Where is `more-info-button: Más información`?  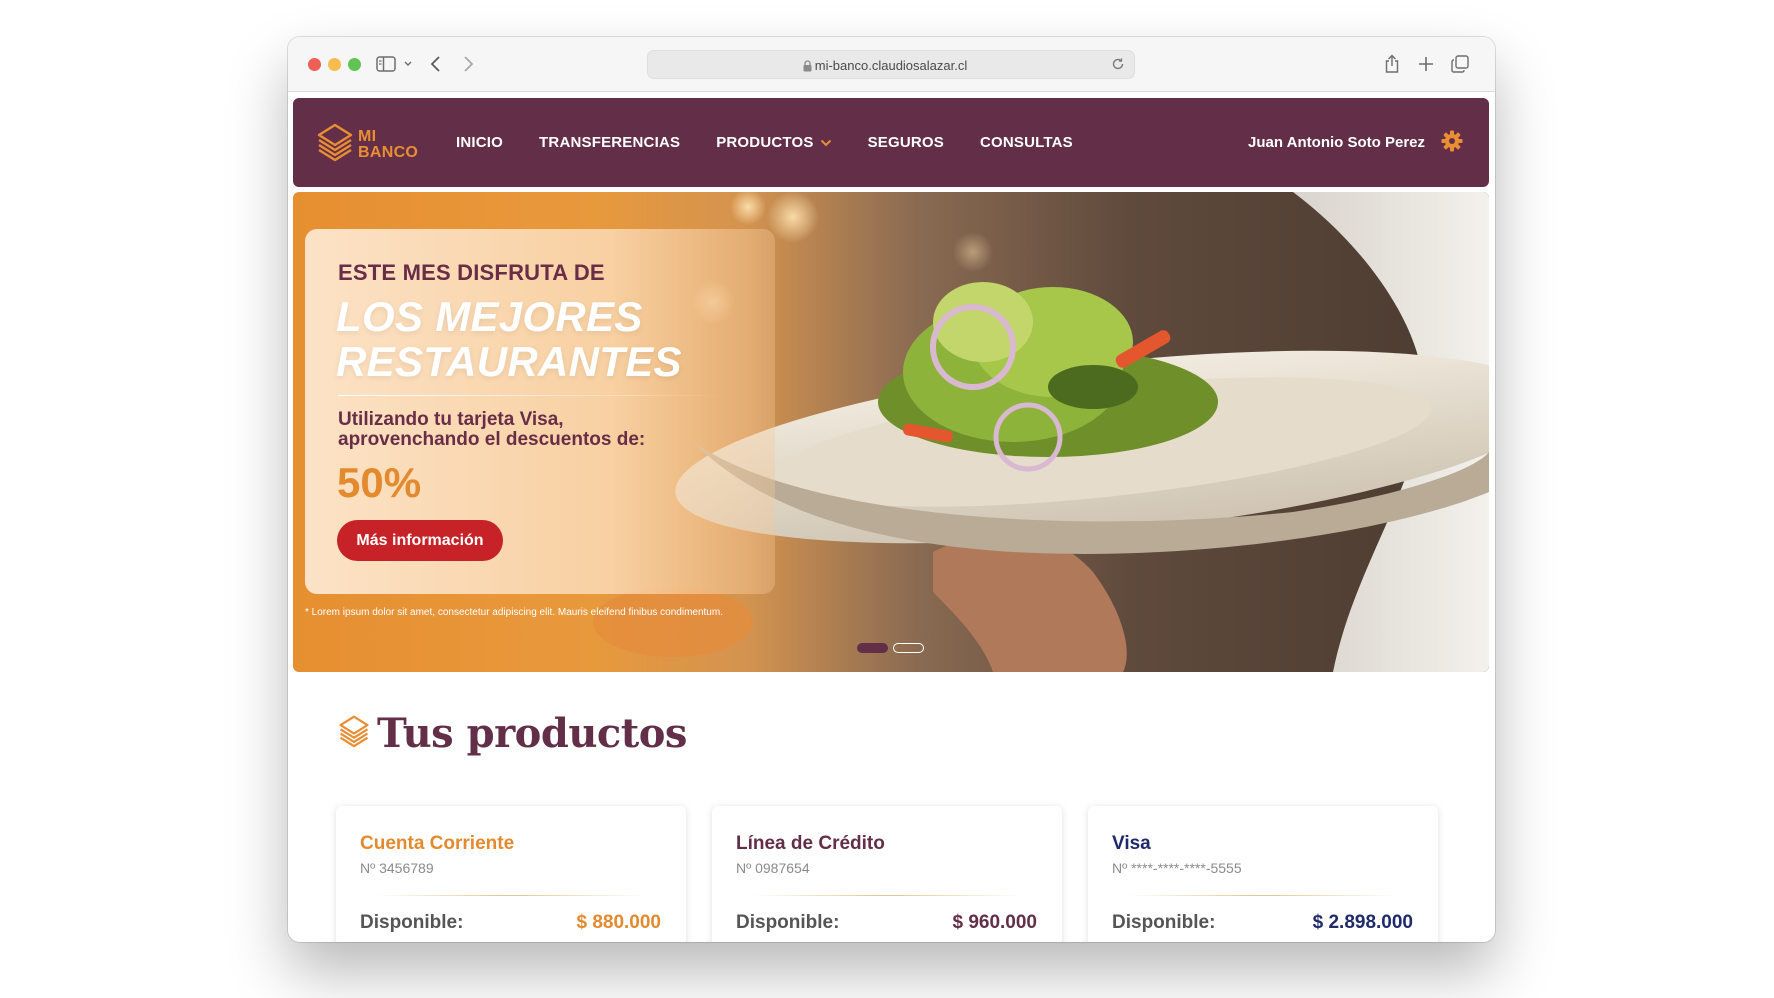
more-info-button: Más información is located at coordinates (420, 540).